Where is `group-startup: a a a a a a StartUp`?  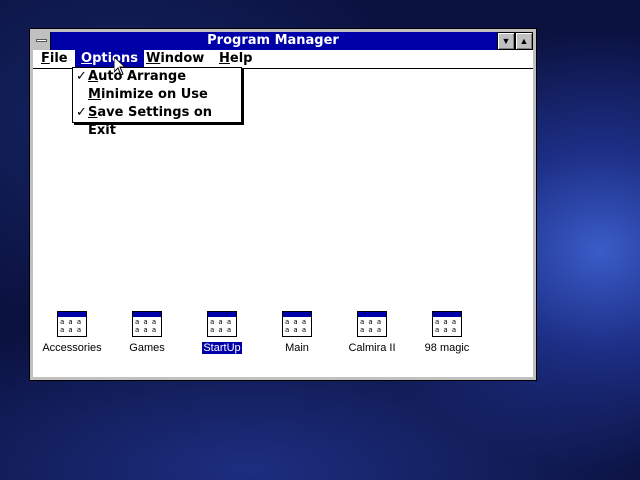 group-startup: a a a a a a StartUp is located at coordinates (222, 336).